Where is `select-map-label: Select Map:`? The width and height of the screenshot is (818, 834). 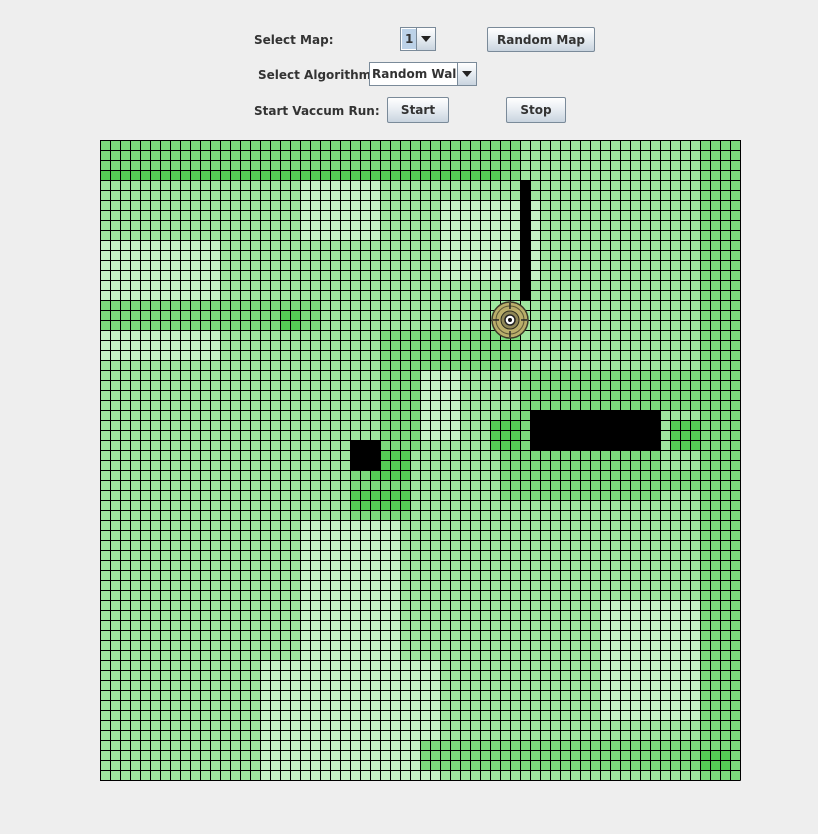 select-map-label: Select Map: is located at coordinates (294, 40).